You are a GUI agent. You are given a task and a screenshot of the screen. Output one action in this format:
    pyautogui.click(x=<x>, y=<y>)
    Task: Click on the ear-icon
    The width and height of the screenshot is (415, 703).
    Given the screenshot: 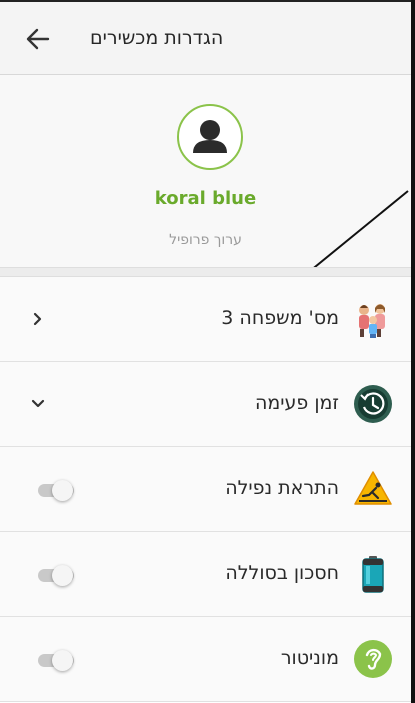 What is the action you would take?
    pyautogui.click(x=373, y=659)
    